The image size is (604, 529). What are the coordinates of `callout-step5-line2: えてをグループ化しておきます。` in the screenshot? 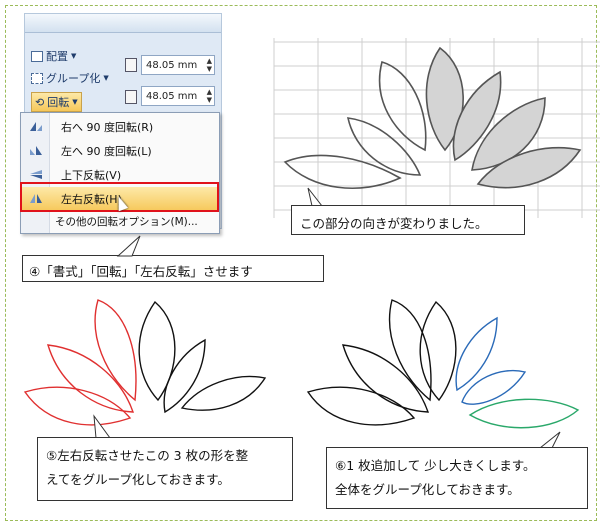 It's located at (138, 479).